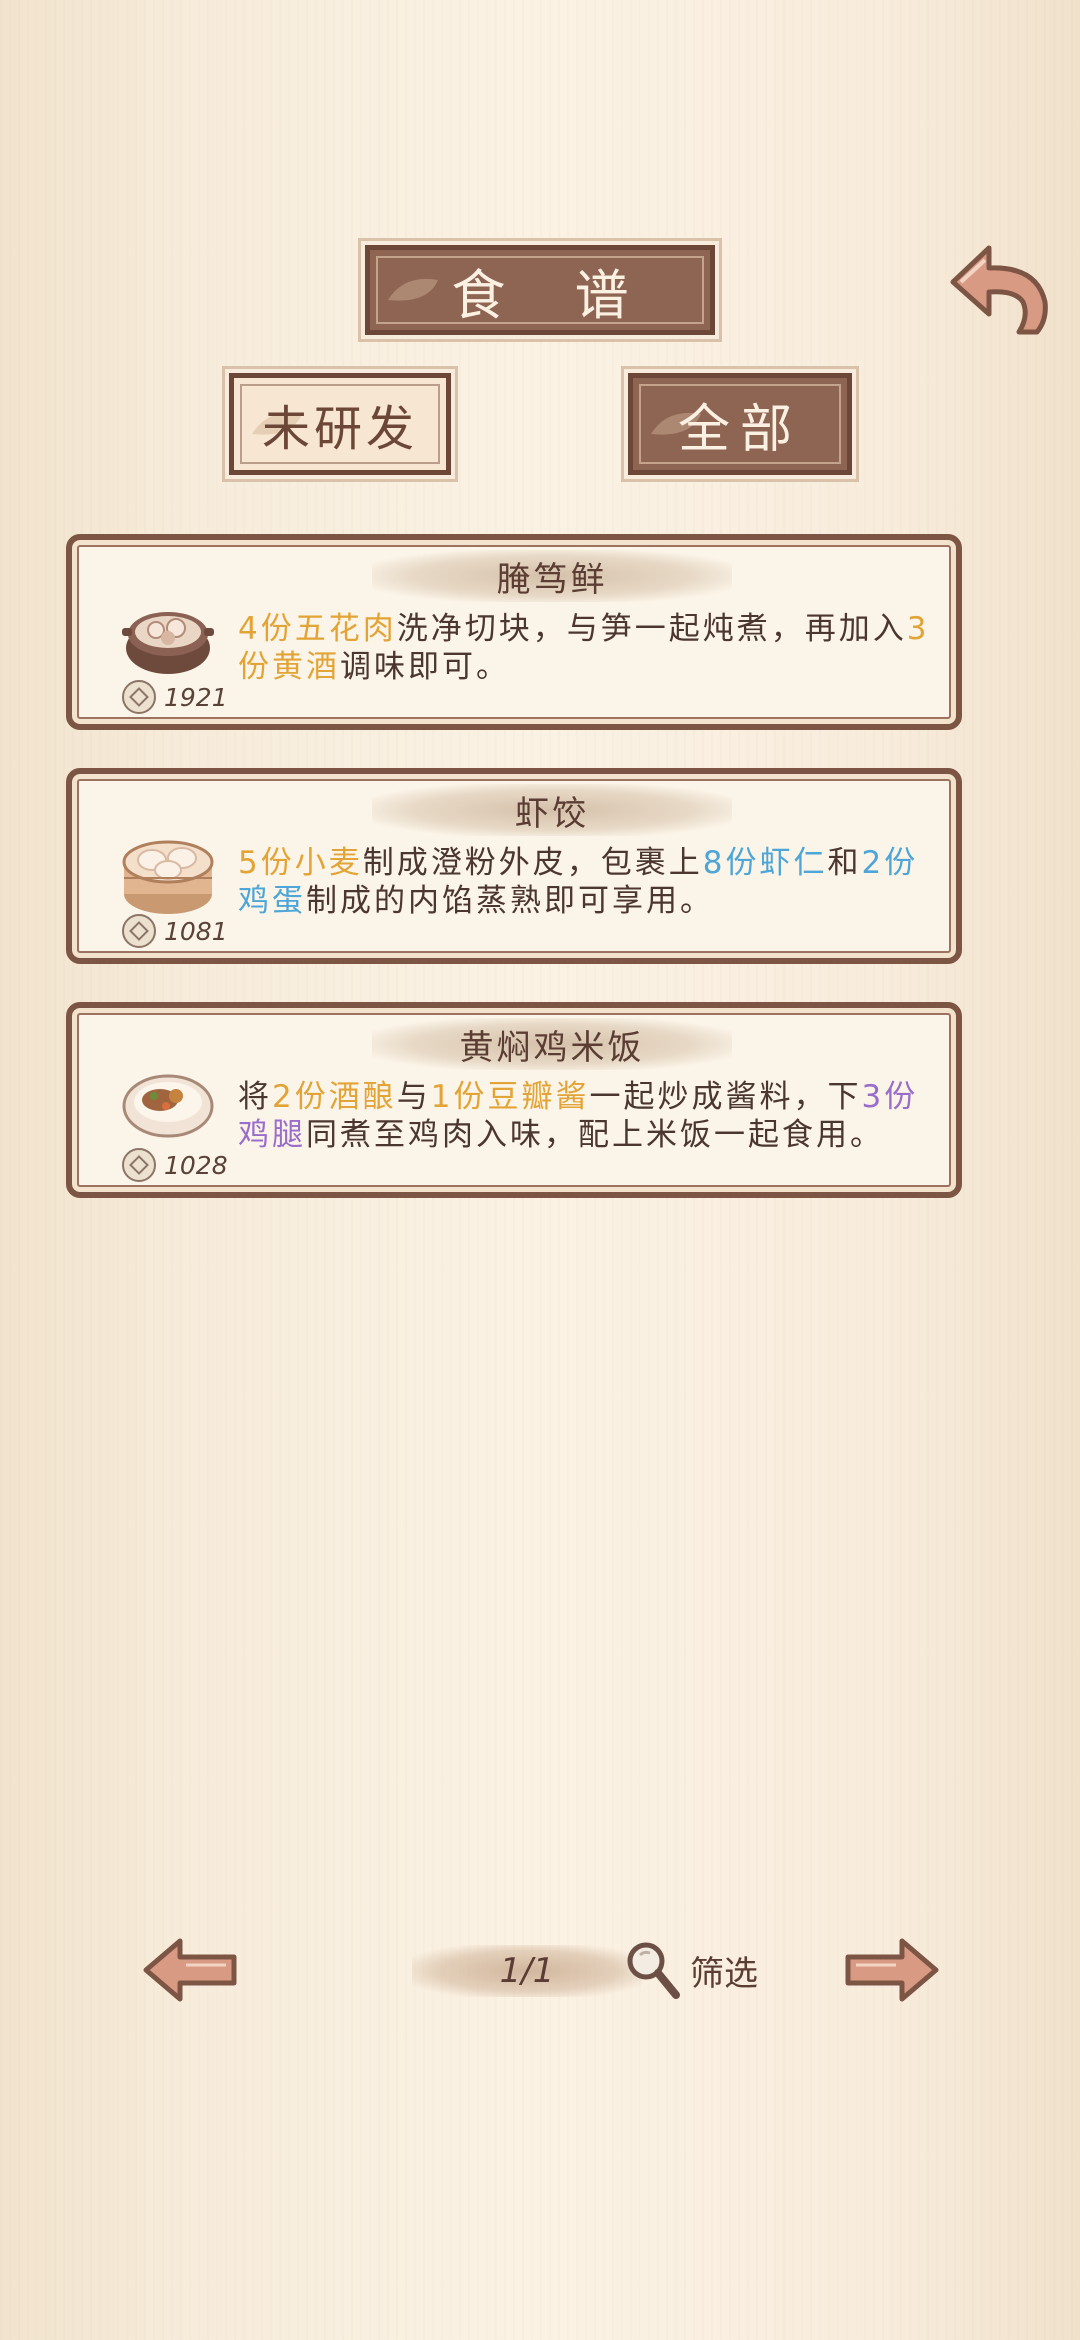 The image size is (1080, 2340). What do you see at coordinates (255, 1097) in the screenshot?
I see `description-text: 将` at bounding box center [255, 1097].